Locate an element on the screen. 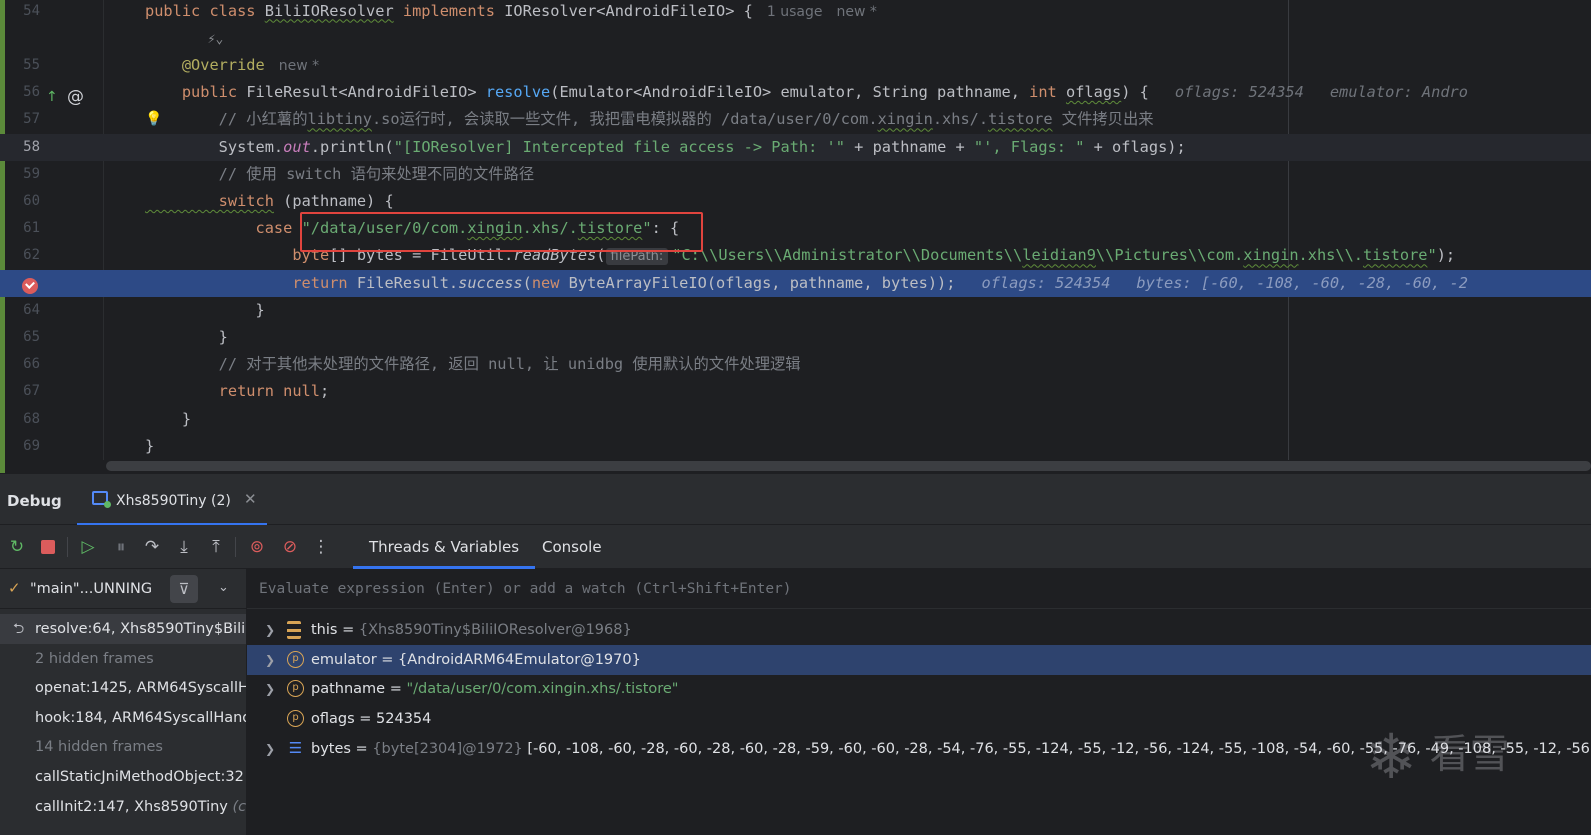  code-line: 60 switch (pathname) { is located at coordinates (795, 201).